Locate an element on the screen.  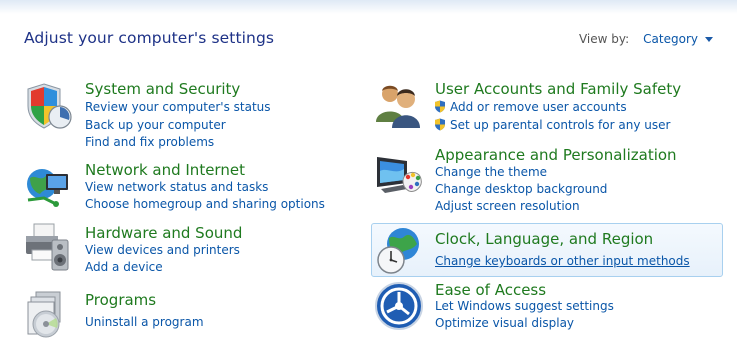
link-parental-controls: Set up parental controls for any user is located at coordinates (552, 125).